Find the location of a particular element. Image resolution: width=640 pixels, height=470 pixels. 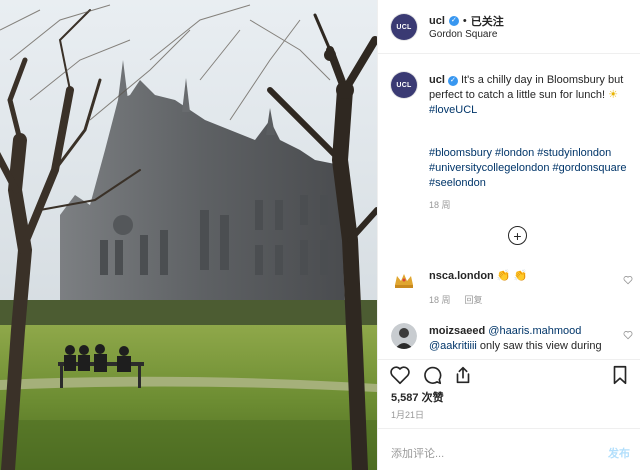

person-avatar is located at coordinates (404, 336).